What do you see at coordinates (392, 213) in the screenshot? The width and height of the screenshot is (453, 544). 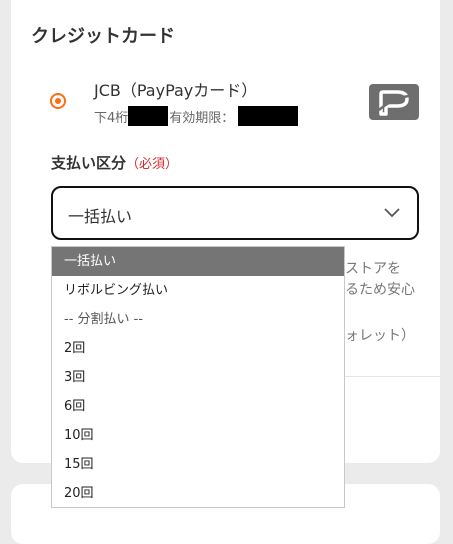 I see `chevron-down-icon` at bounding box center [392, 213].